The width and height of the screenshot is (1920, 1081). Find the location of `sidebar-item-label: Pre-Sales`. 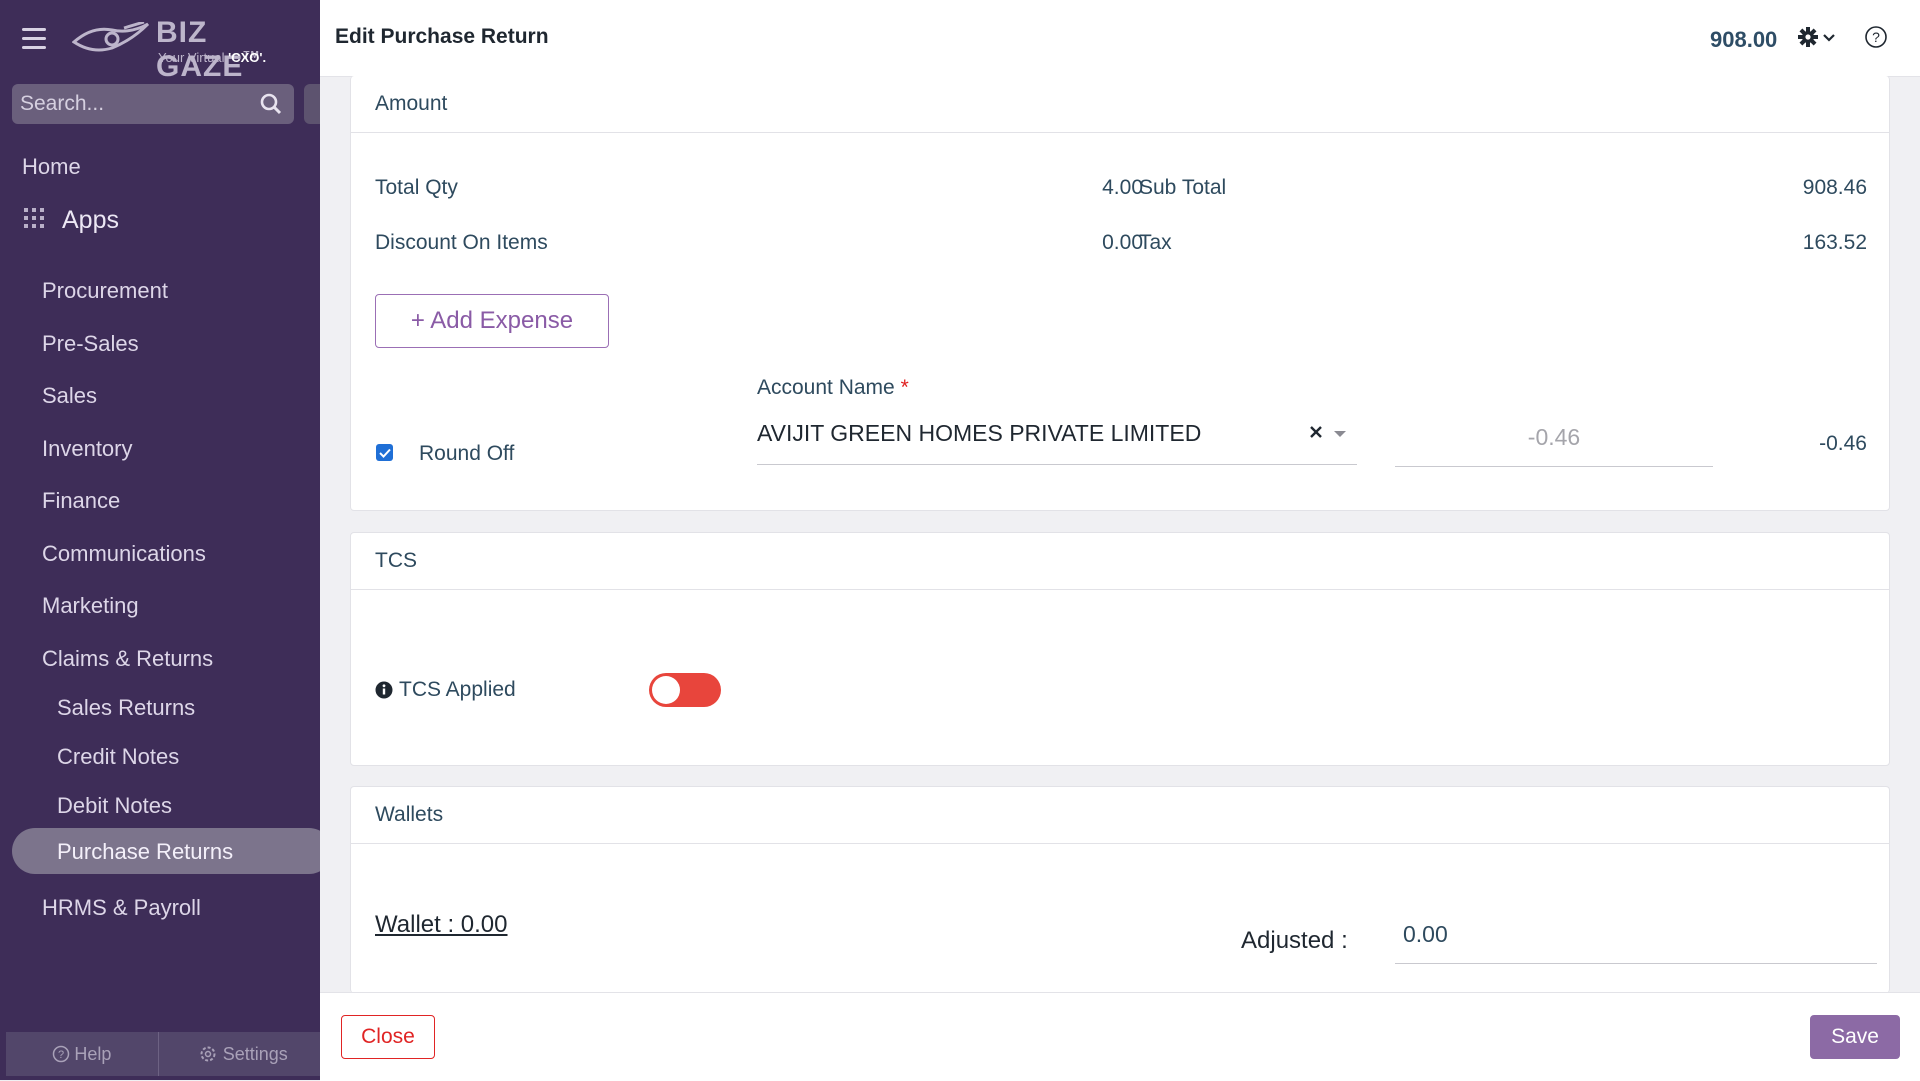

sidebar-item-label: Pre-Sales is located at coordinates (90, 343).